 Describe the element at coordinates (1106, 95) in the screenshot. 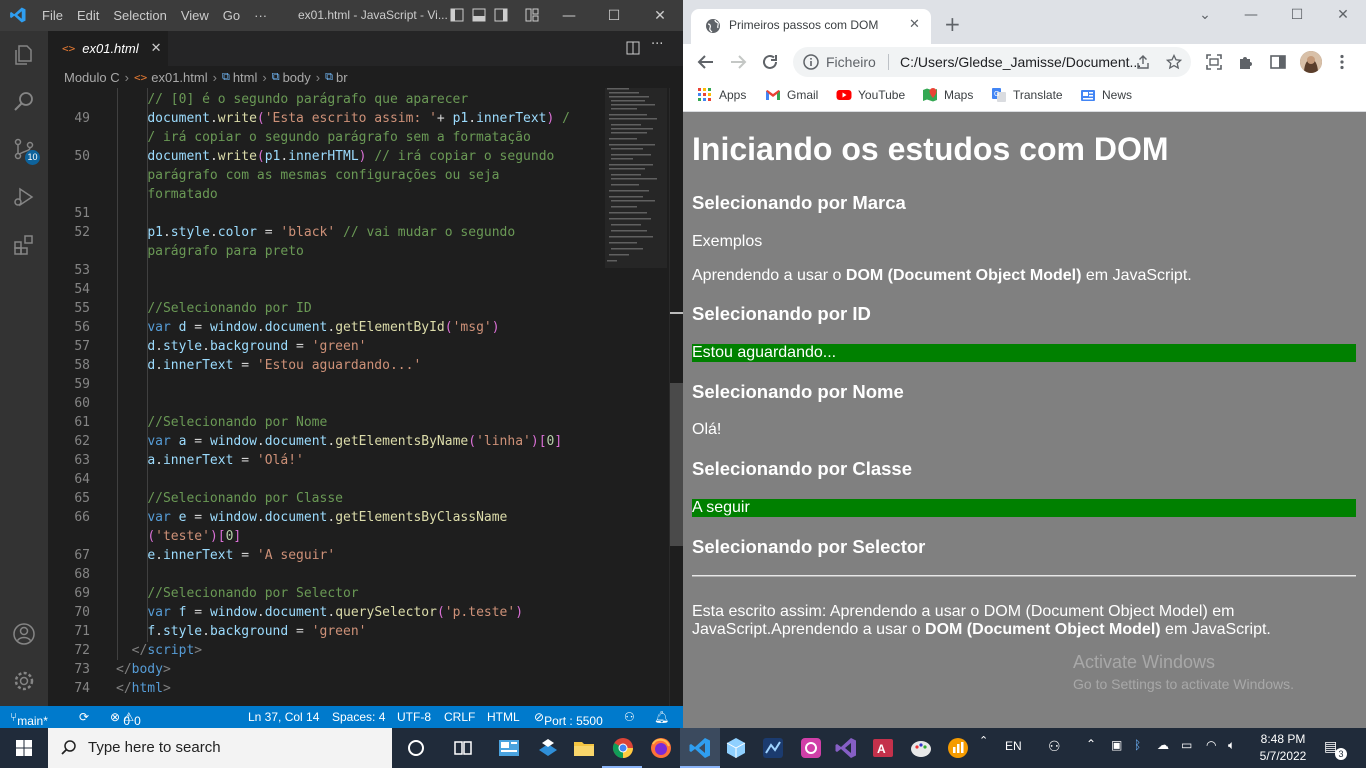

I see `bookmark-news: News` at that location.